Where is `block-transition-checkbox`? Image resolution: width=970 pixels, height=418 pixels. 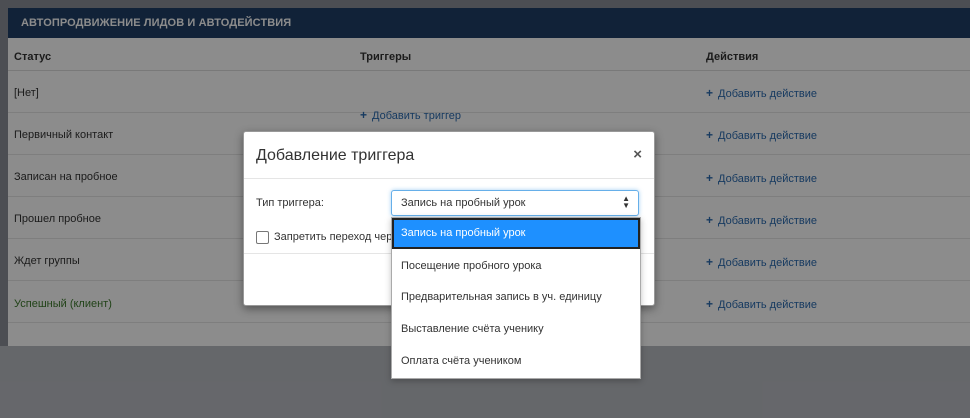
block-transition-checkbox is located at coordinates (262, 237).